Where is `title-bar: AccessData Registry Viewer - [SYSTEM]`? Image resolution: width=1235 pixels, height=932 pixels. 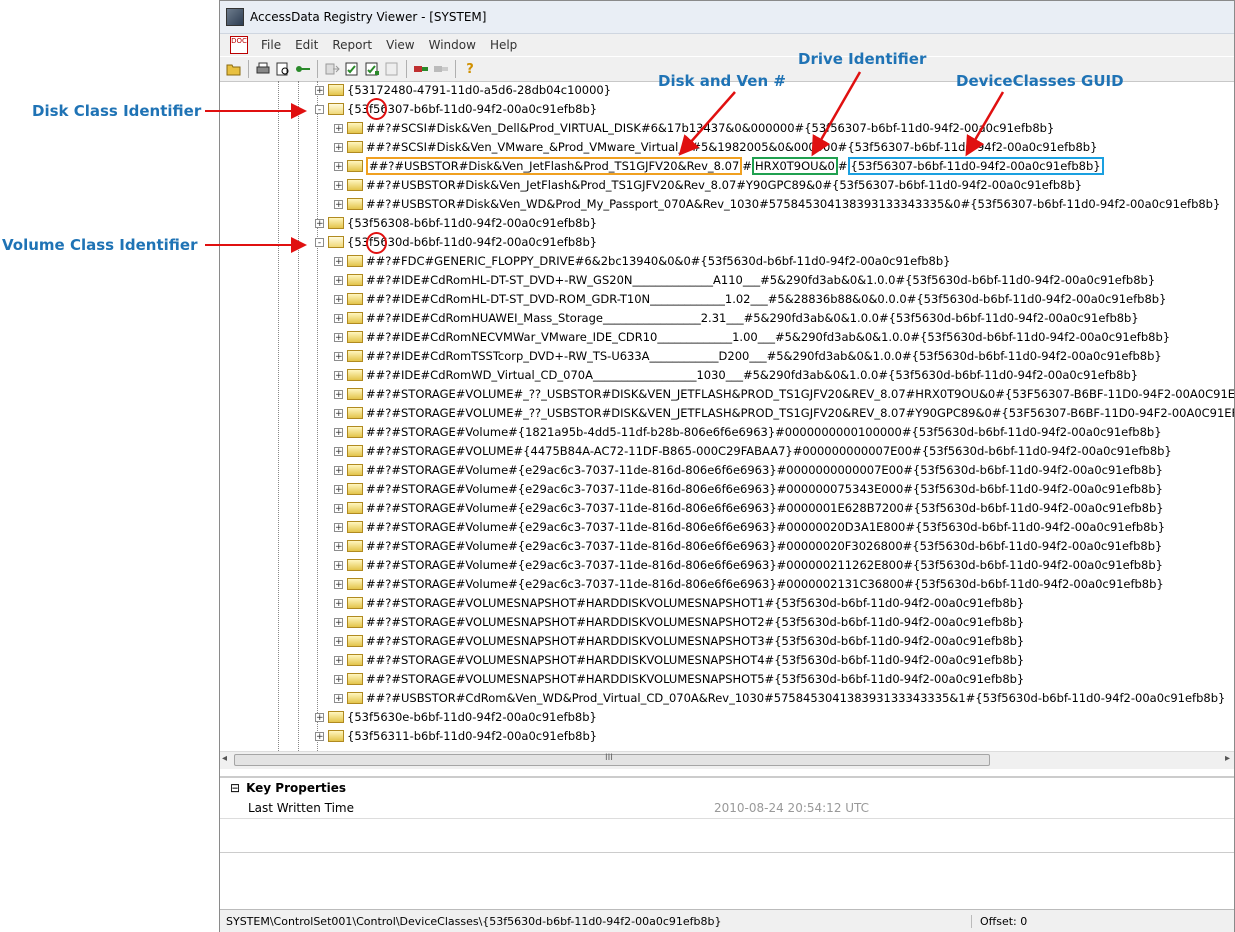
title-bar: AccessData Registry Viewer - [SYSTEM] is located at coordinates (727, 17).